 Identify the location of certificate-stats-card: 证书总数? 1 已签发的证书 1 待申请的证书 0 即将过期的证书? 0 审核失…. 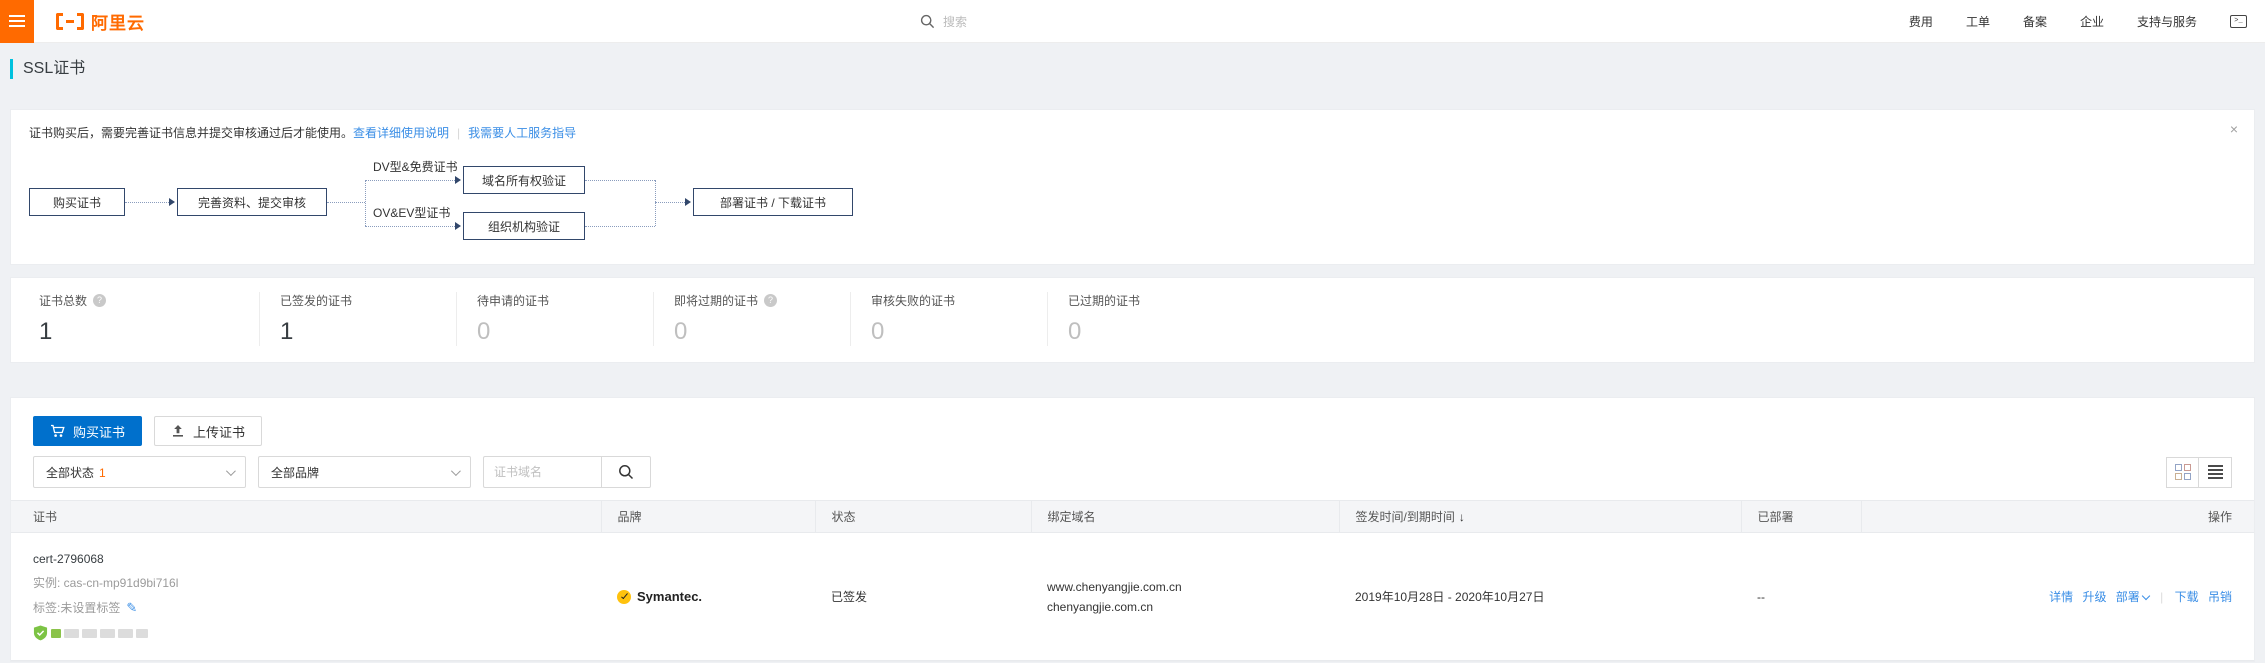
(1132, 320).